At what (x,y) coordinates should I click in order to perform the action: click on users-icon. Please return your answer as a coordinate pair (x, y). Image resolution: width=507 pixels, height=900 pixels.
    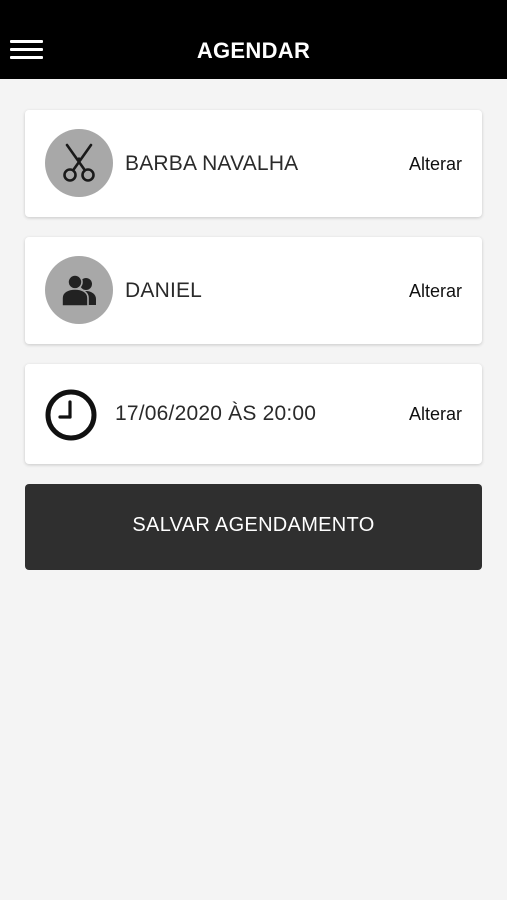
    Looking at the image, I should click on (78, 290).